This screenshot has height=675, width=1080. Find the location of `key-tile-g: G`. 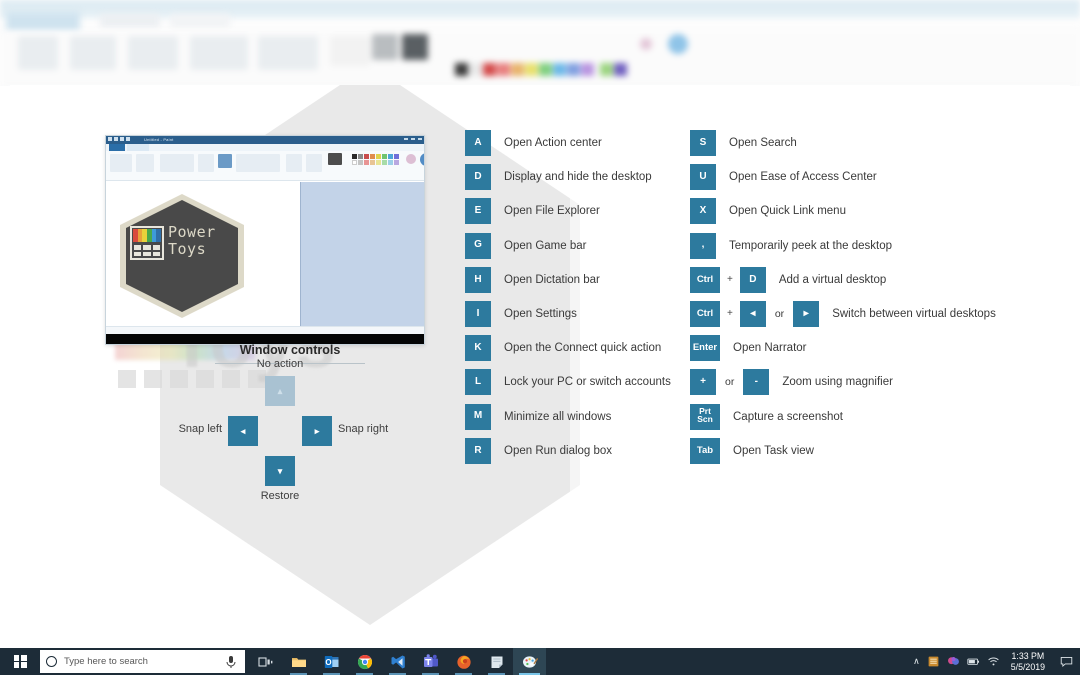

key-tile-g: G is located at coordinates (478, 245).